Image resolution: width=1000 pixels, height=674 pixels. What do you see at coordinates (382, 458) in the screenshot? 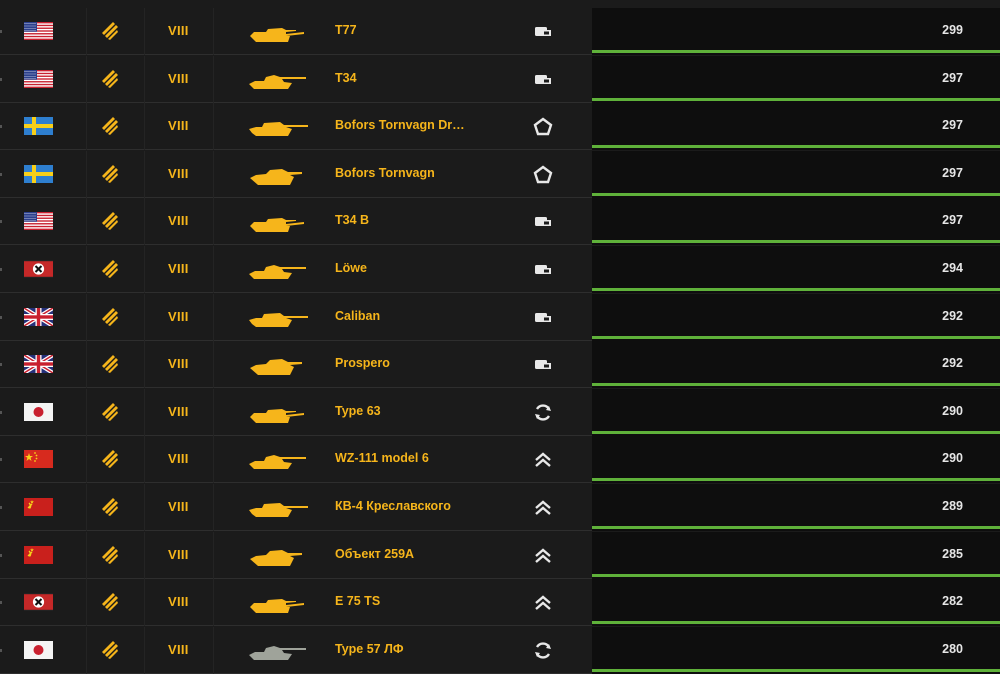
I see `vehicle-name: WZ-111 model 6` at bounding box center [382, 458].